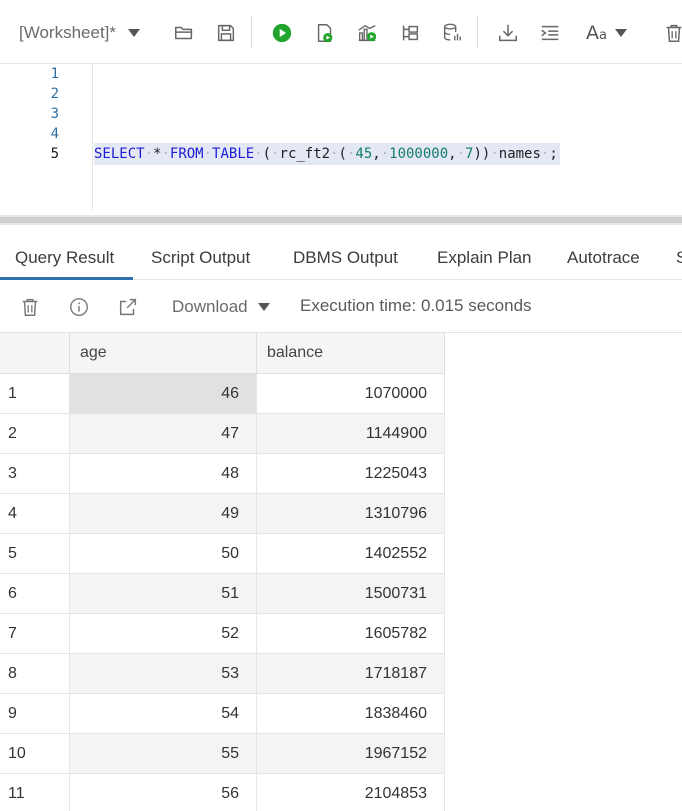 This screenshot has width=682, height=811. I want to click on column-header-balance: balance, so click(351, 353).